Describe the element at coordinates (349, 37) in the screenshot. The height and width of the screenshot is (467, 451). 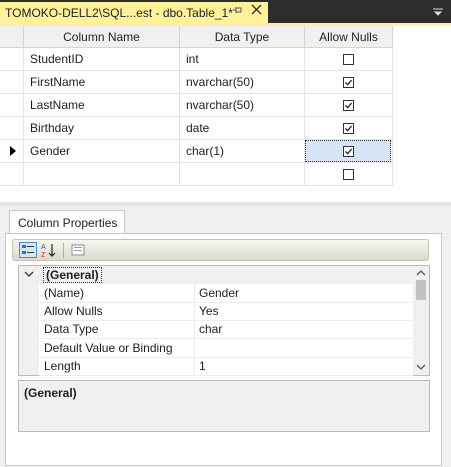
I see `header-allow-nulls: Allow Nulls` at that location.